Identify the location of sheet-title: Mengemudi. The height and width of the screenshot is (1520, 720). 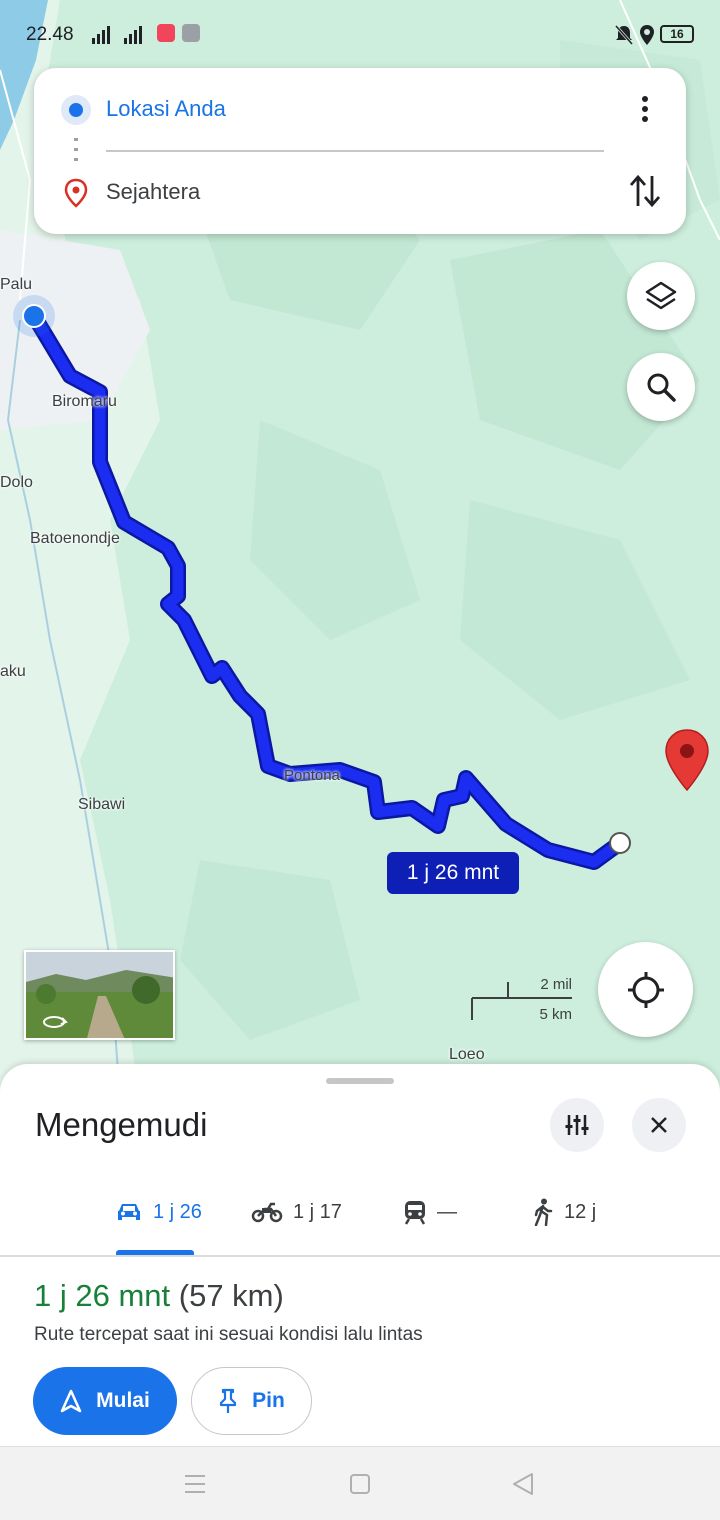
(121, 1124).